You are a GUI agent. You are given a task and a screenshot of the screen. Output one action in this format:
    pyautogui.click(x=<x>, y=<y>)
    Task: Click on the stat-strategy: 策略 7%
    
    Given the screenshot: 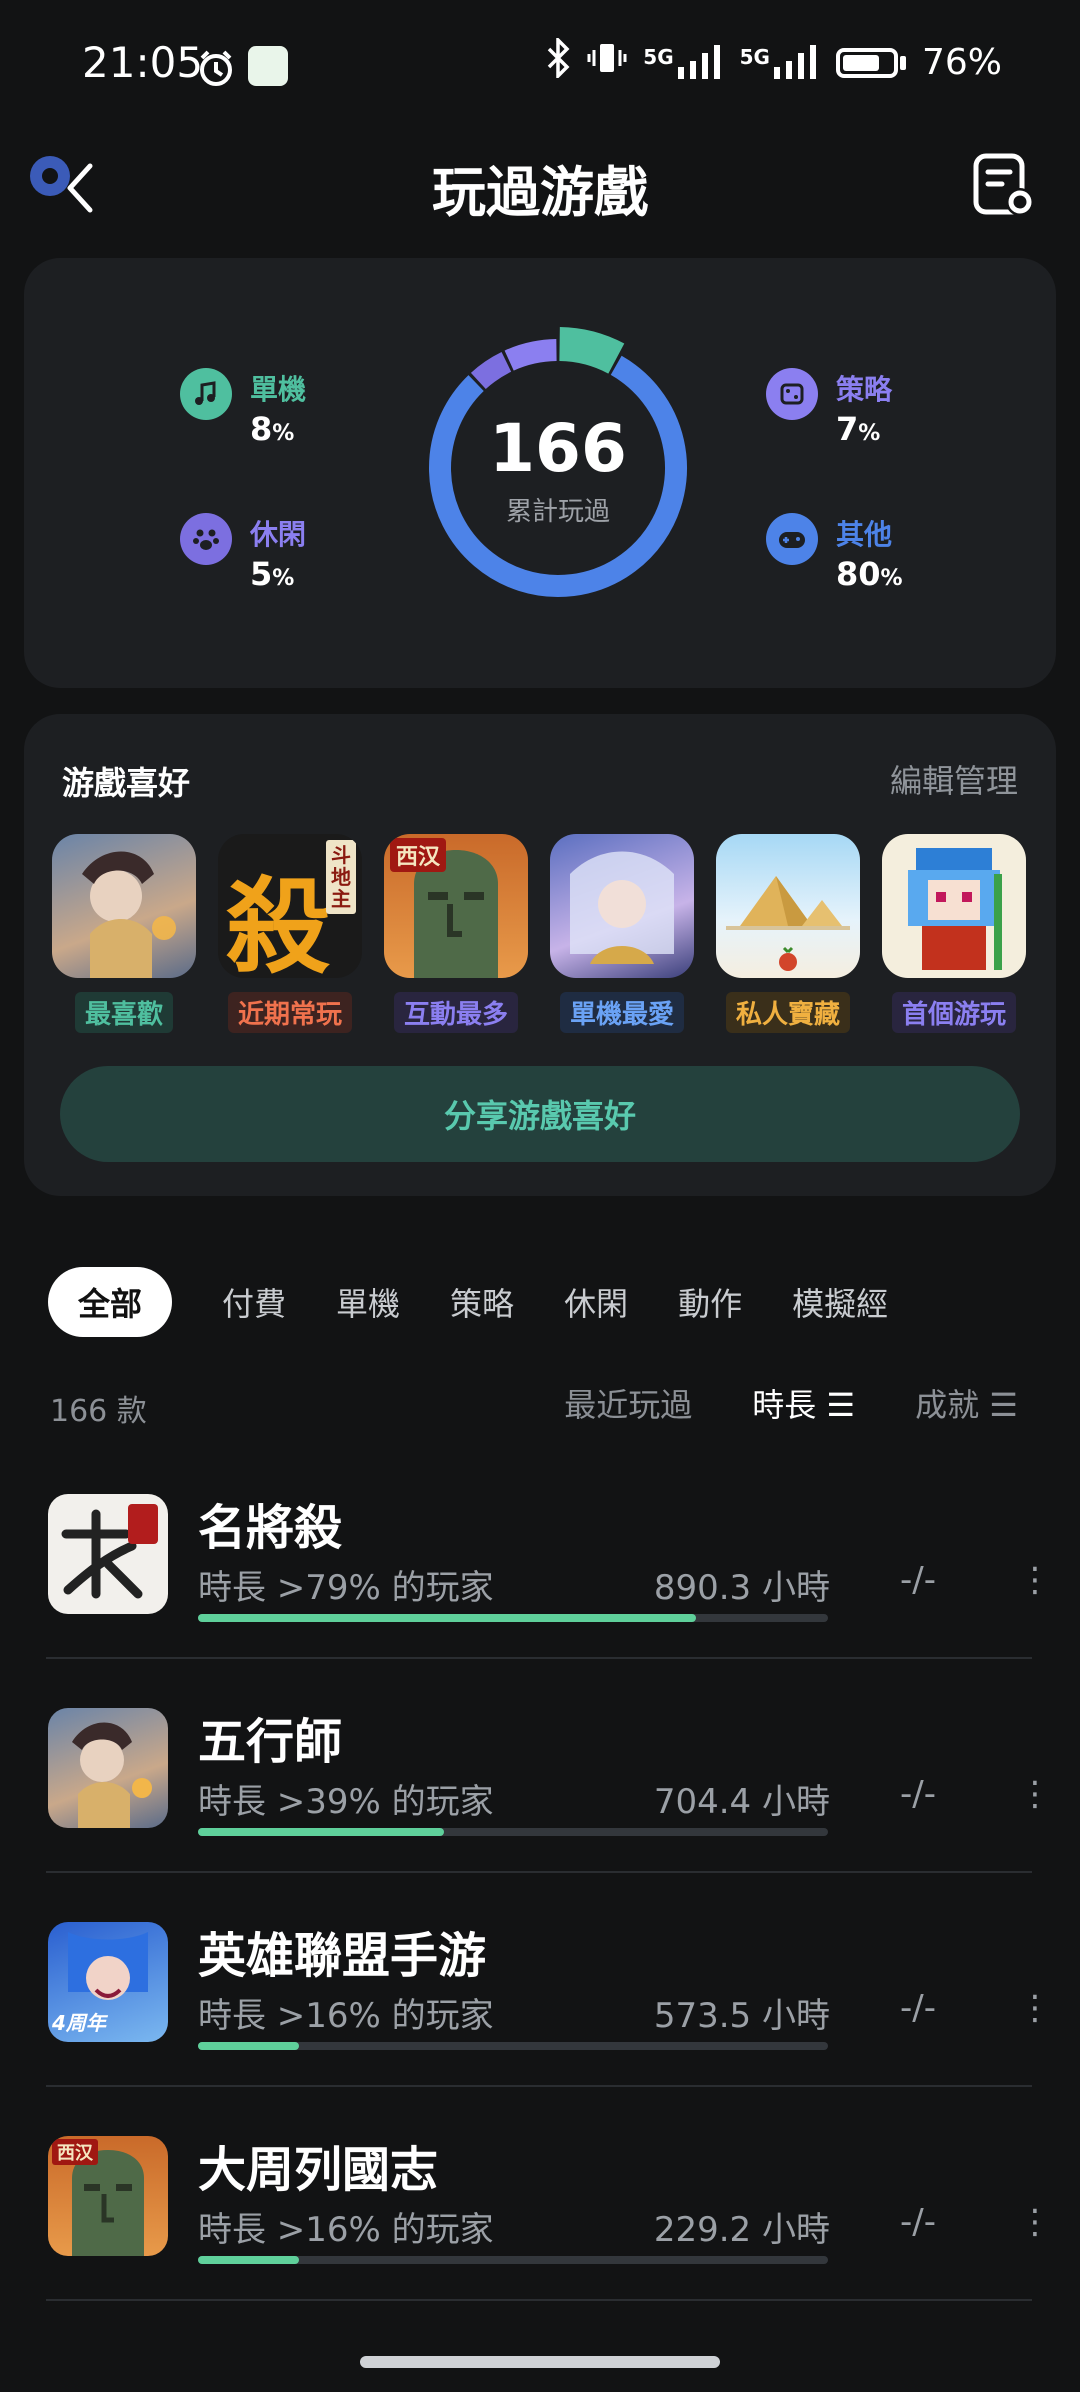 What is the action you would take?
    pyautogui.click(x=829, y=408)
    